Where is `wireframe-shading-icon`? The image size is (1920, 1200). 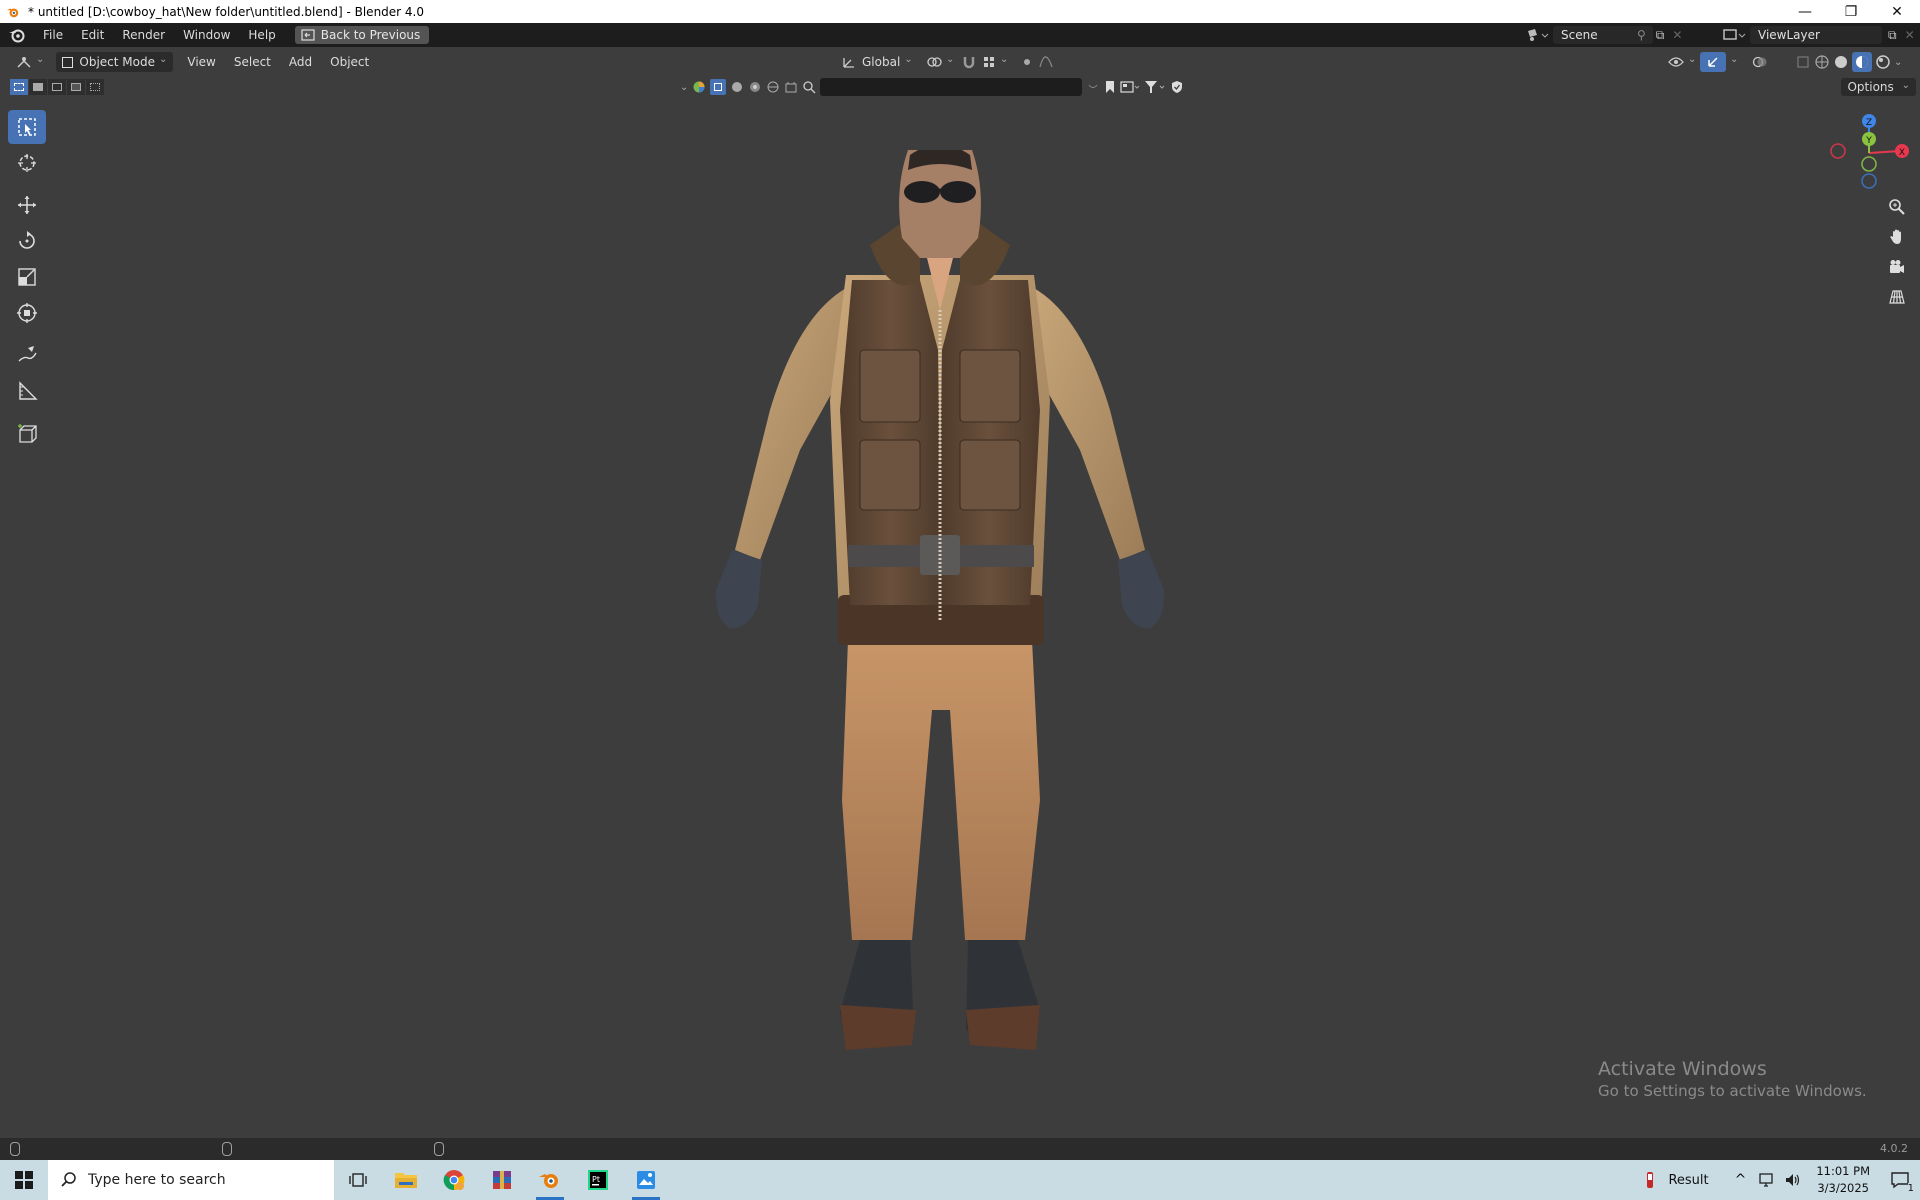
wireframe-shading-icon is located at coordinates (1822, 62).